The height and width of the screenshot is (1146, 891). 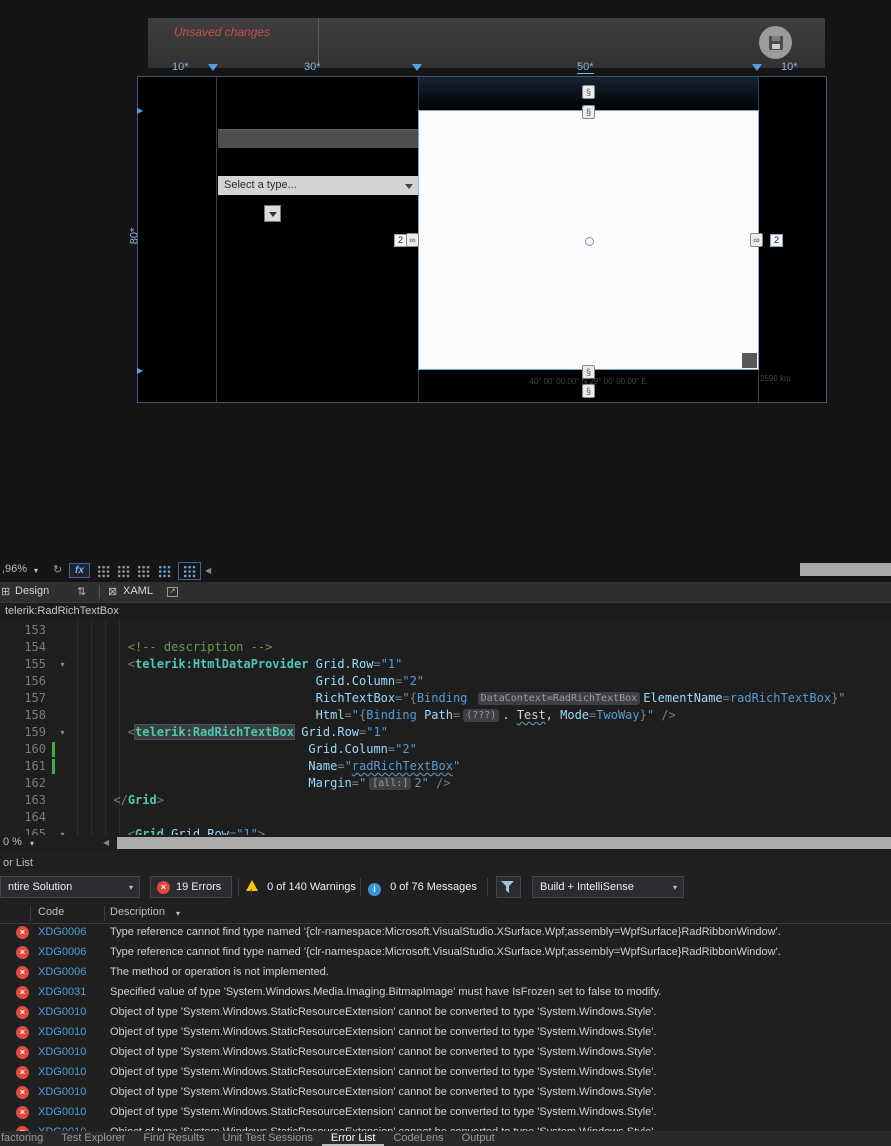 I want to click on tab-design: Design, so click(x=32, y=591).